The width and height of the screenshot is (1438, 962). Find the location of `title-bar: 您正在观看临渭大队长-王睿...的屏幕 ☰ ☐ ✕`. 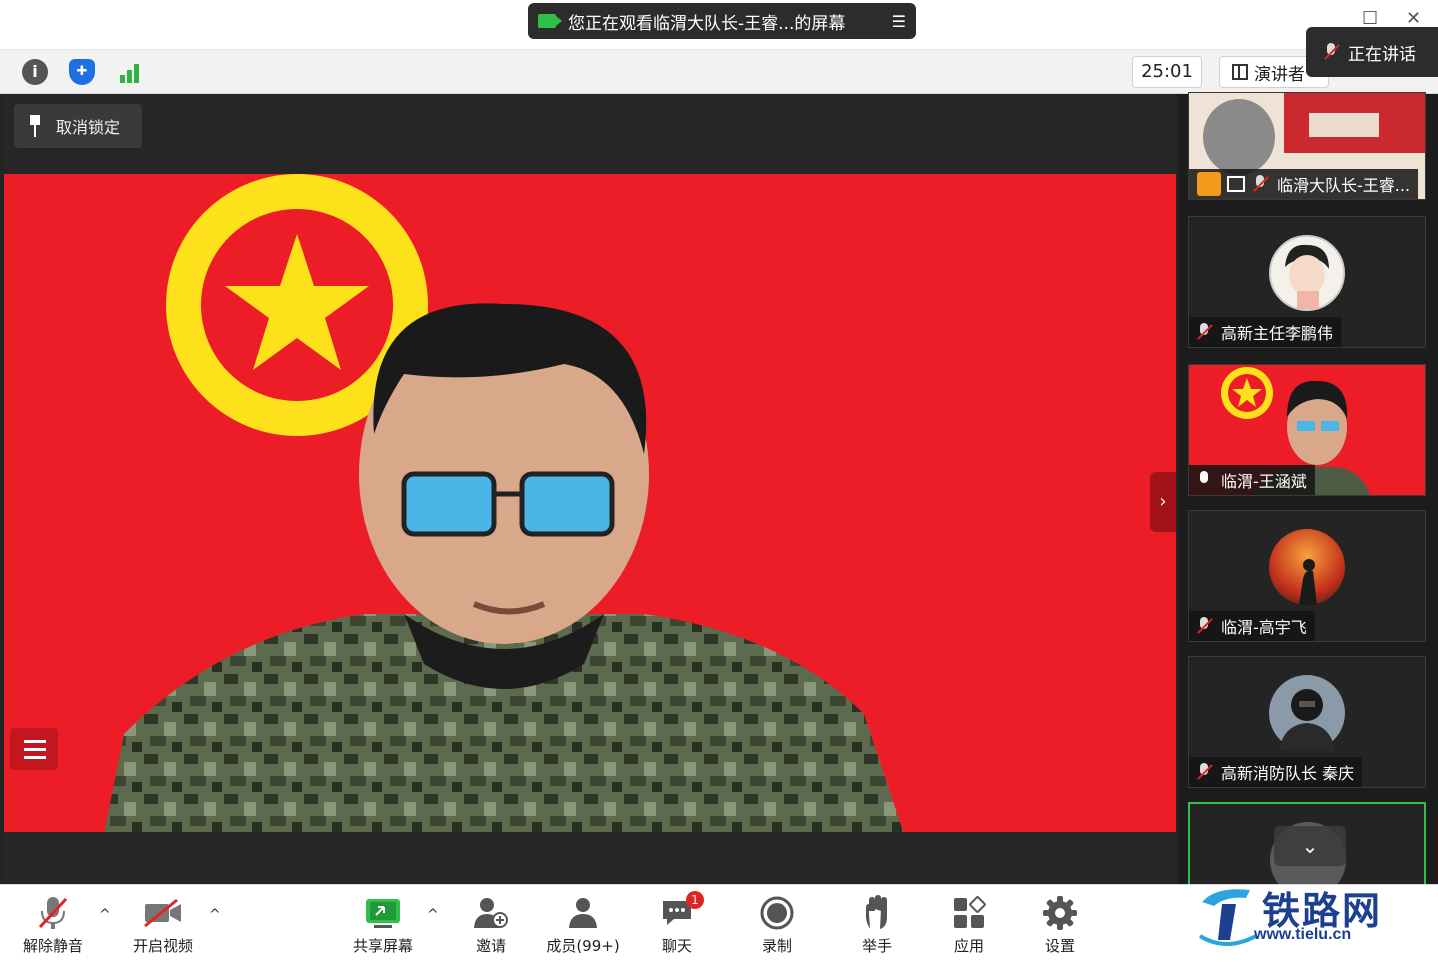

title-bar: 您正在观看临渭大队长-王睿...的屏幕 ☰ ☐ ✕ is located at coordinates (719, 25).